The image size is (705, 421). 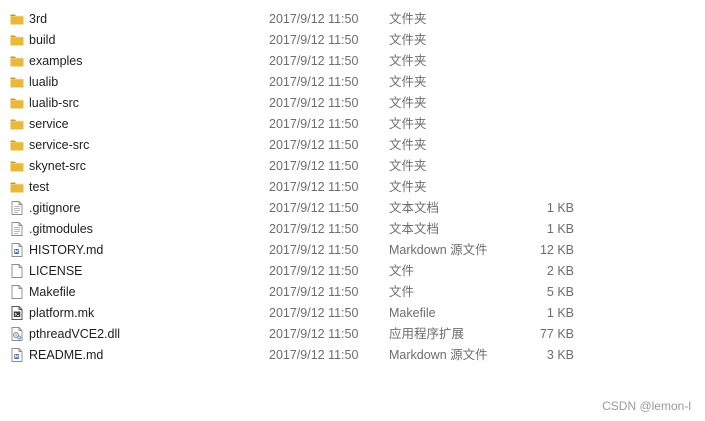 What do you see at coordinates (42, 40) in the screenshot?
I see `file-name: build` at bounding box center [42, 40].